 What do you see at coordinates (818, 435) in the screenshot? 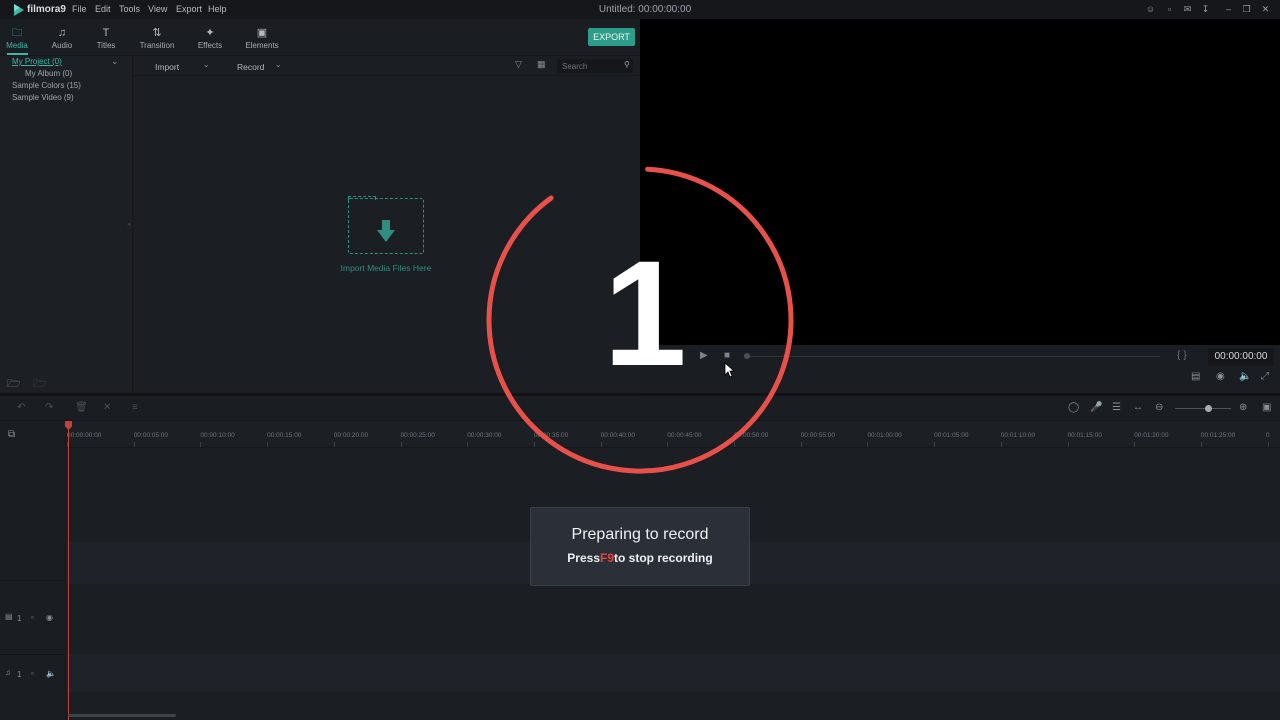
I see `ruler-tick-label: 00:00:55:00` at bounding box center [818, 435].